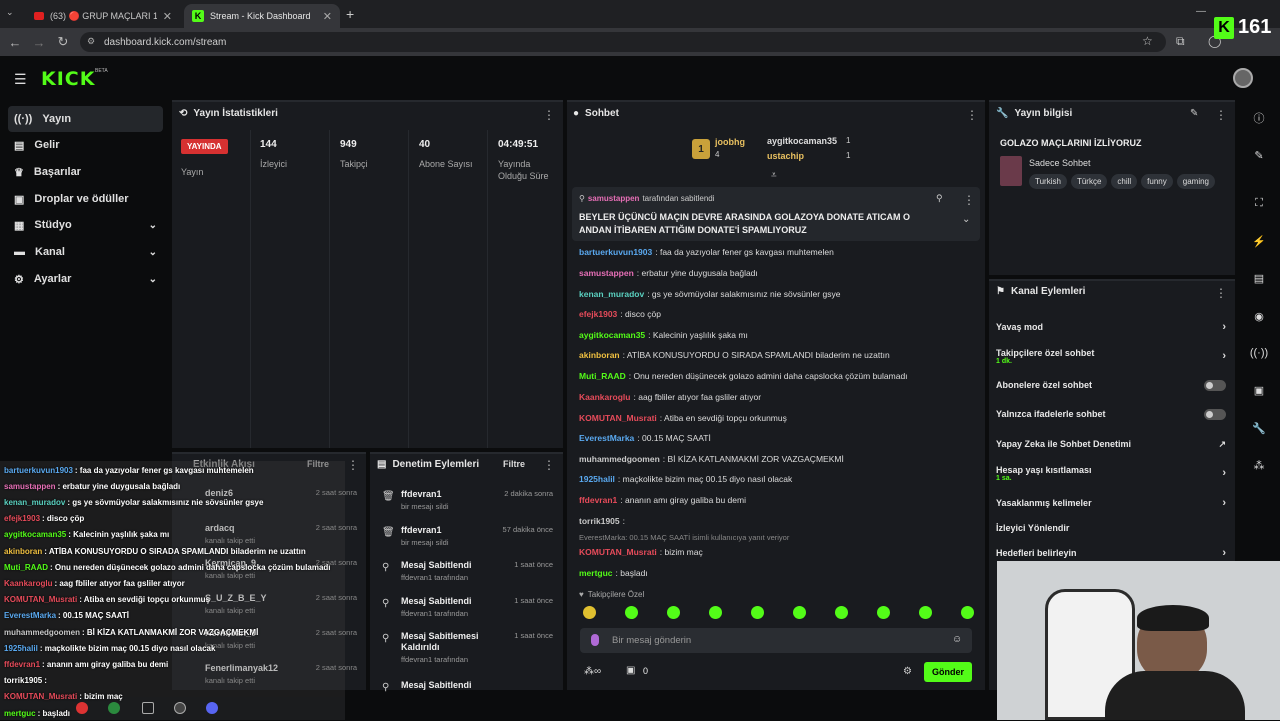 This screenshot has height=721, width=1280. What do you see at coordinates (966, 219) in the screenshot?
I see `chevron-down-icon: ⌄` at bounding box center [966, 219].